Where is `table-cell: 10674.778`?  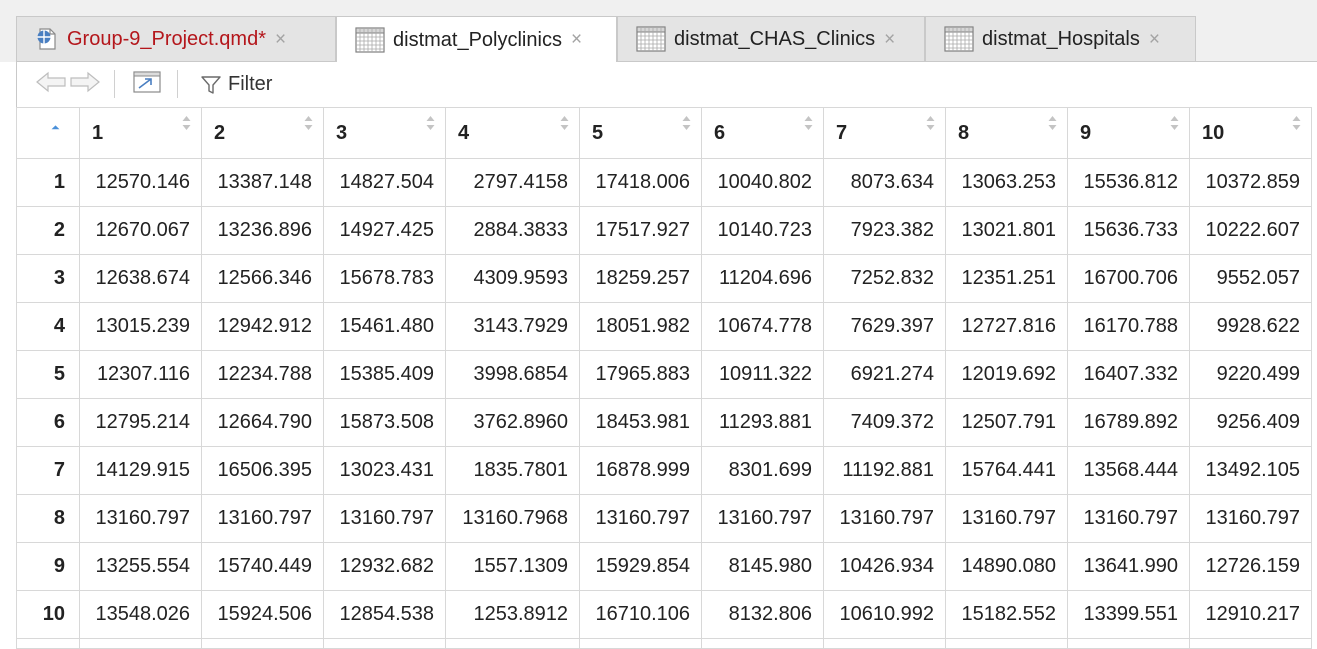
table-cell: 10674.778 is located at coordinates (762, 326).